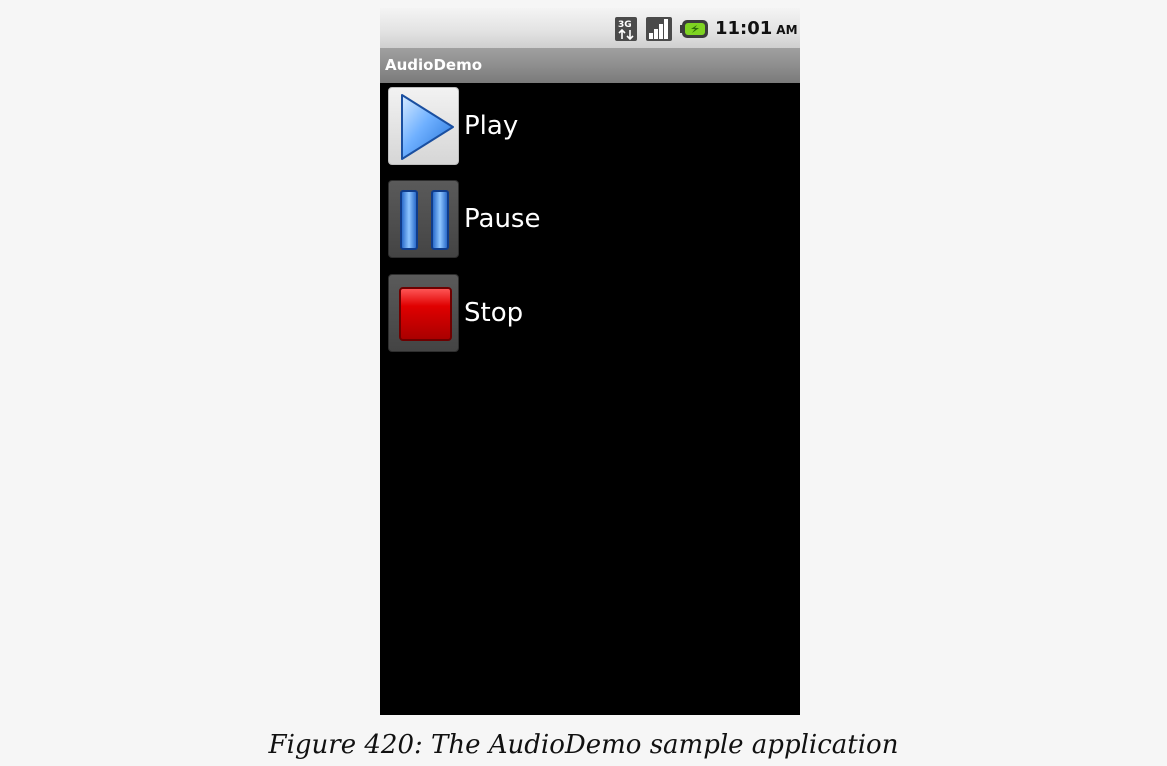  I want to click on status-clock: 11:01 AM, so click(756, 29).